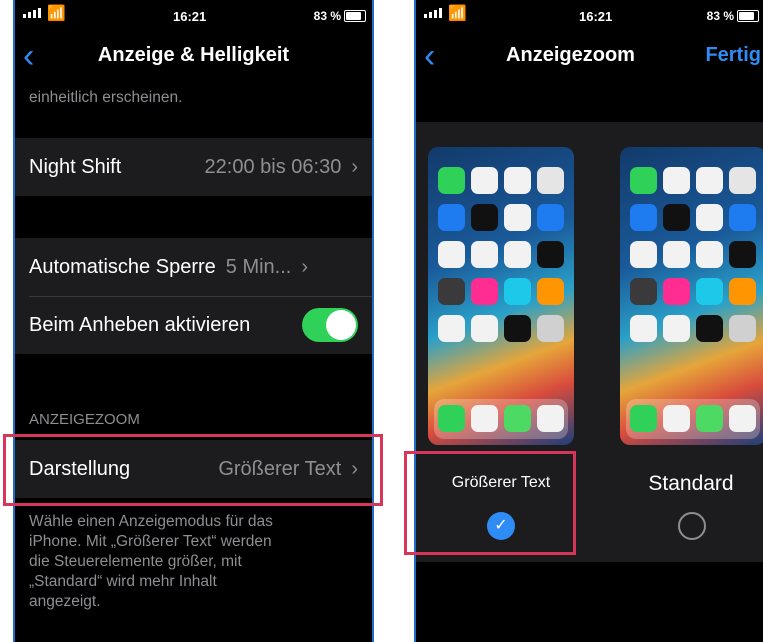 The height and width of the screenshot is (642, 763). What do you see at coordinates (150, 541) in the screenshot?
I see `footer-line: iPhone. Mit „Größerer Text“ werden` at bounding box center [150, 541].